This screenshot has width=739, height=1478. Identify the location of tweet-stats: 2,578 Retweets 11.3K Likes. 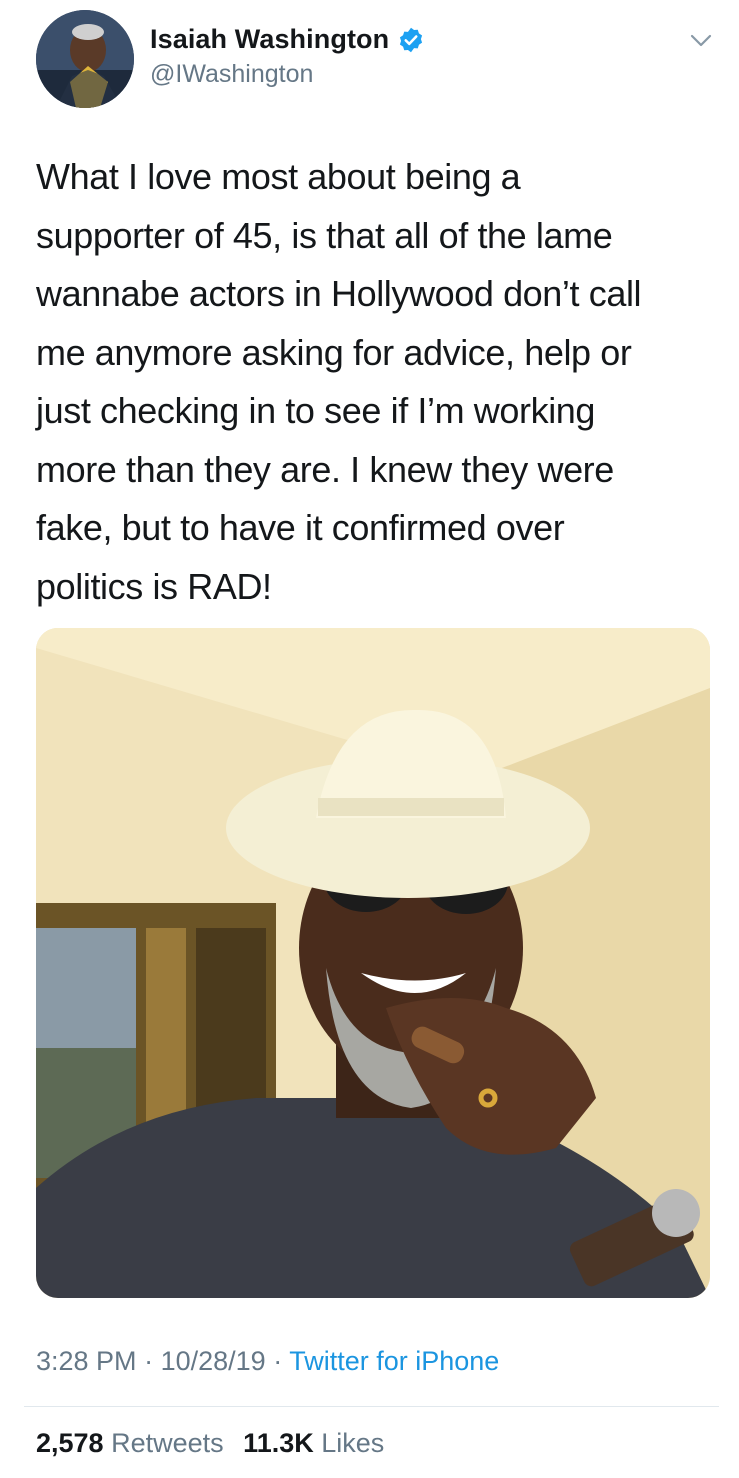
(216, 1443).